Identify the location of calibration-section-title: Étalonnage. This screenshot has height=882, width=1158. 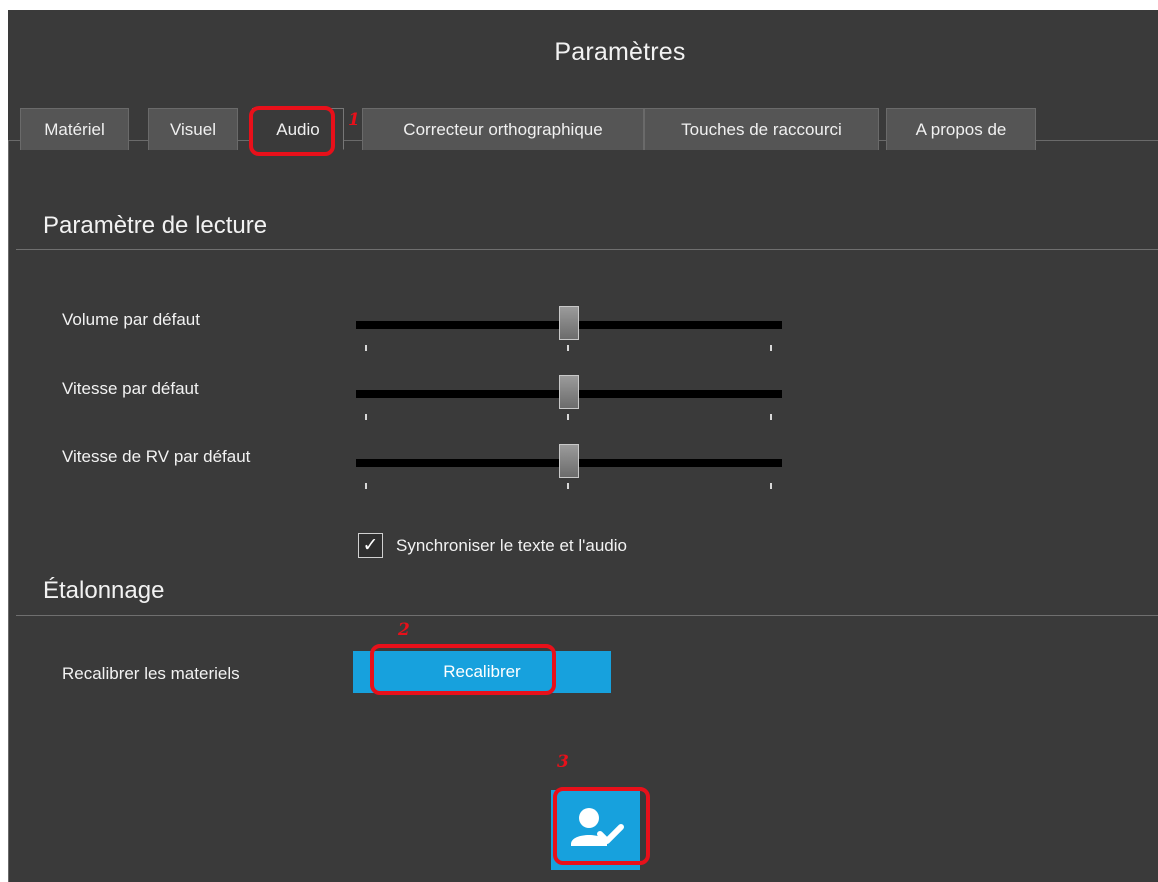
(104, 590).